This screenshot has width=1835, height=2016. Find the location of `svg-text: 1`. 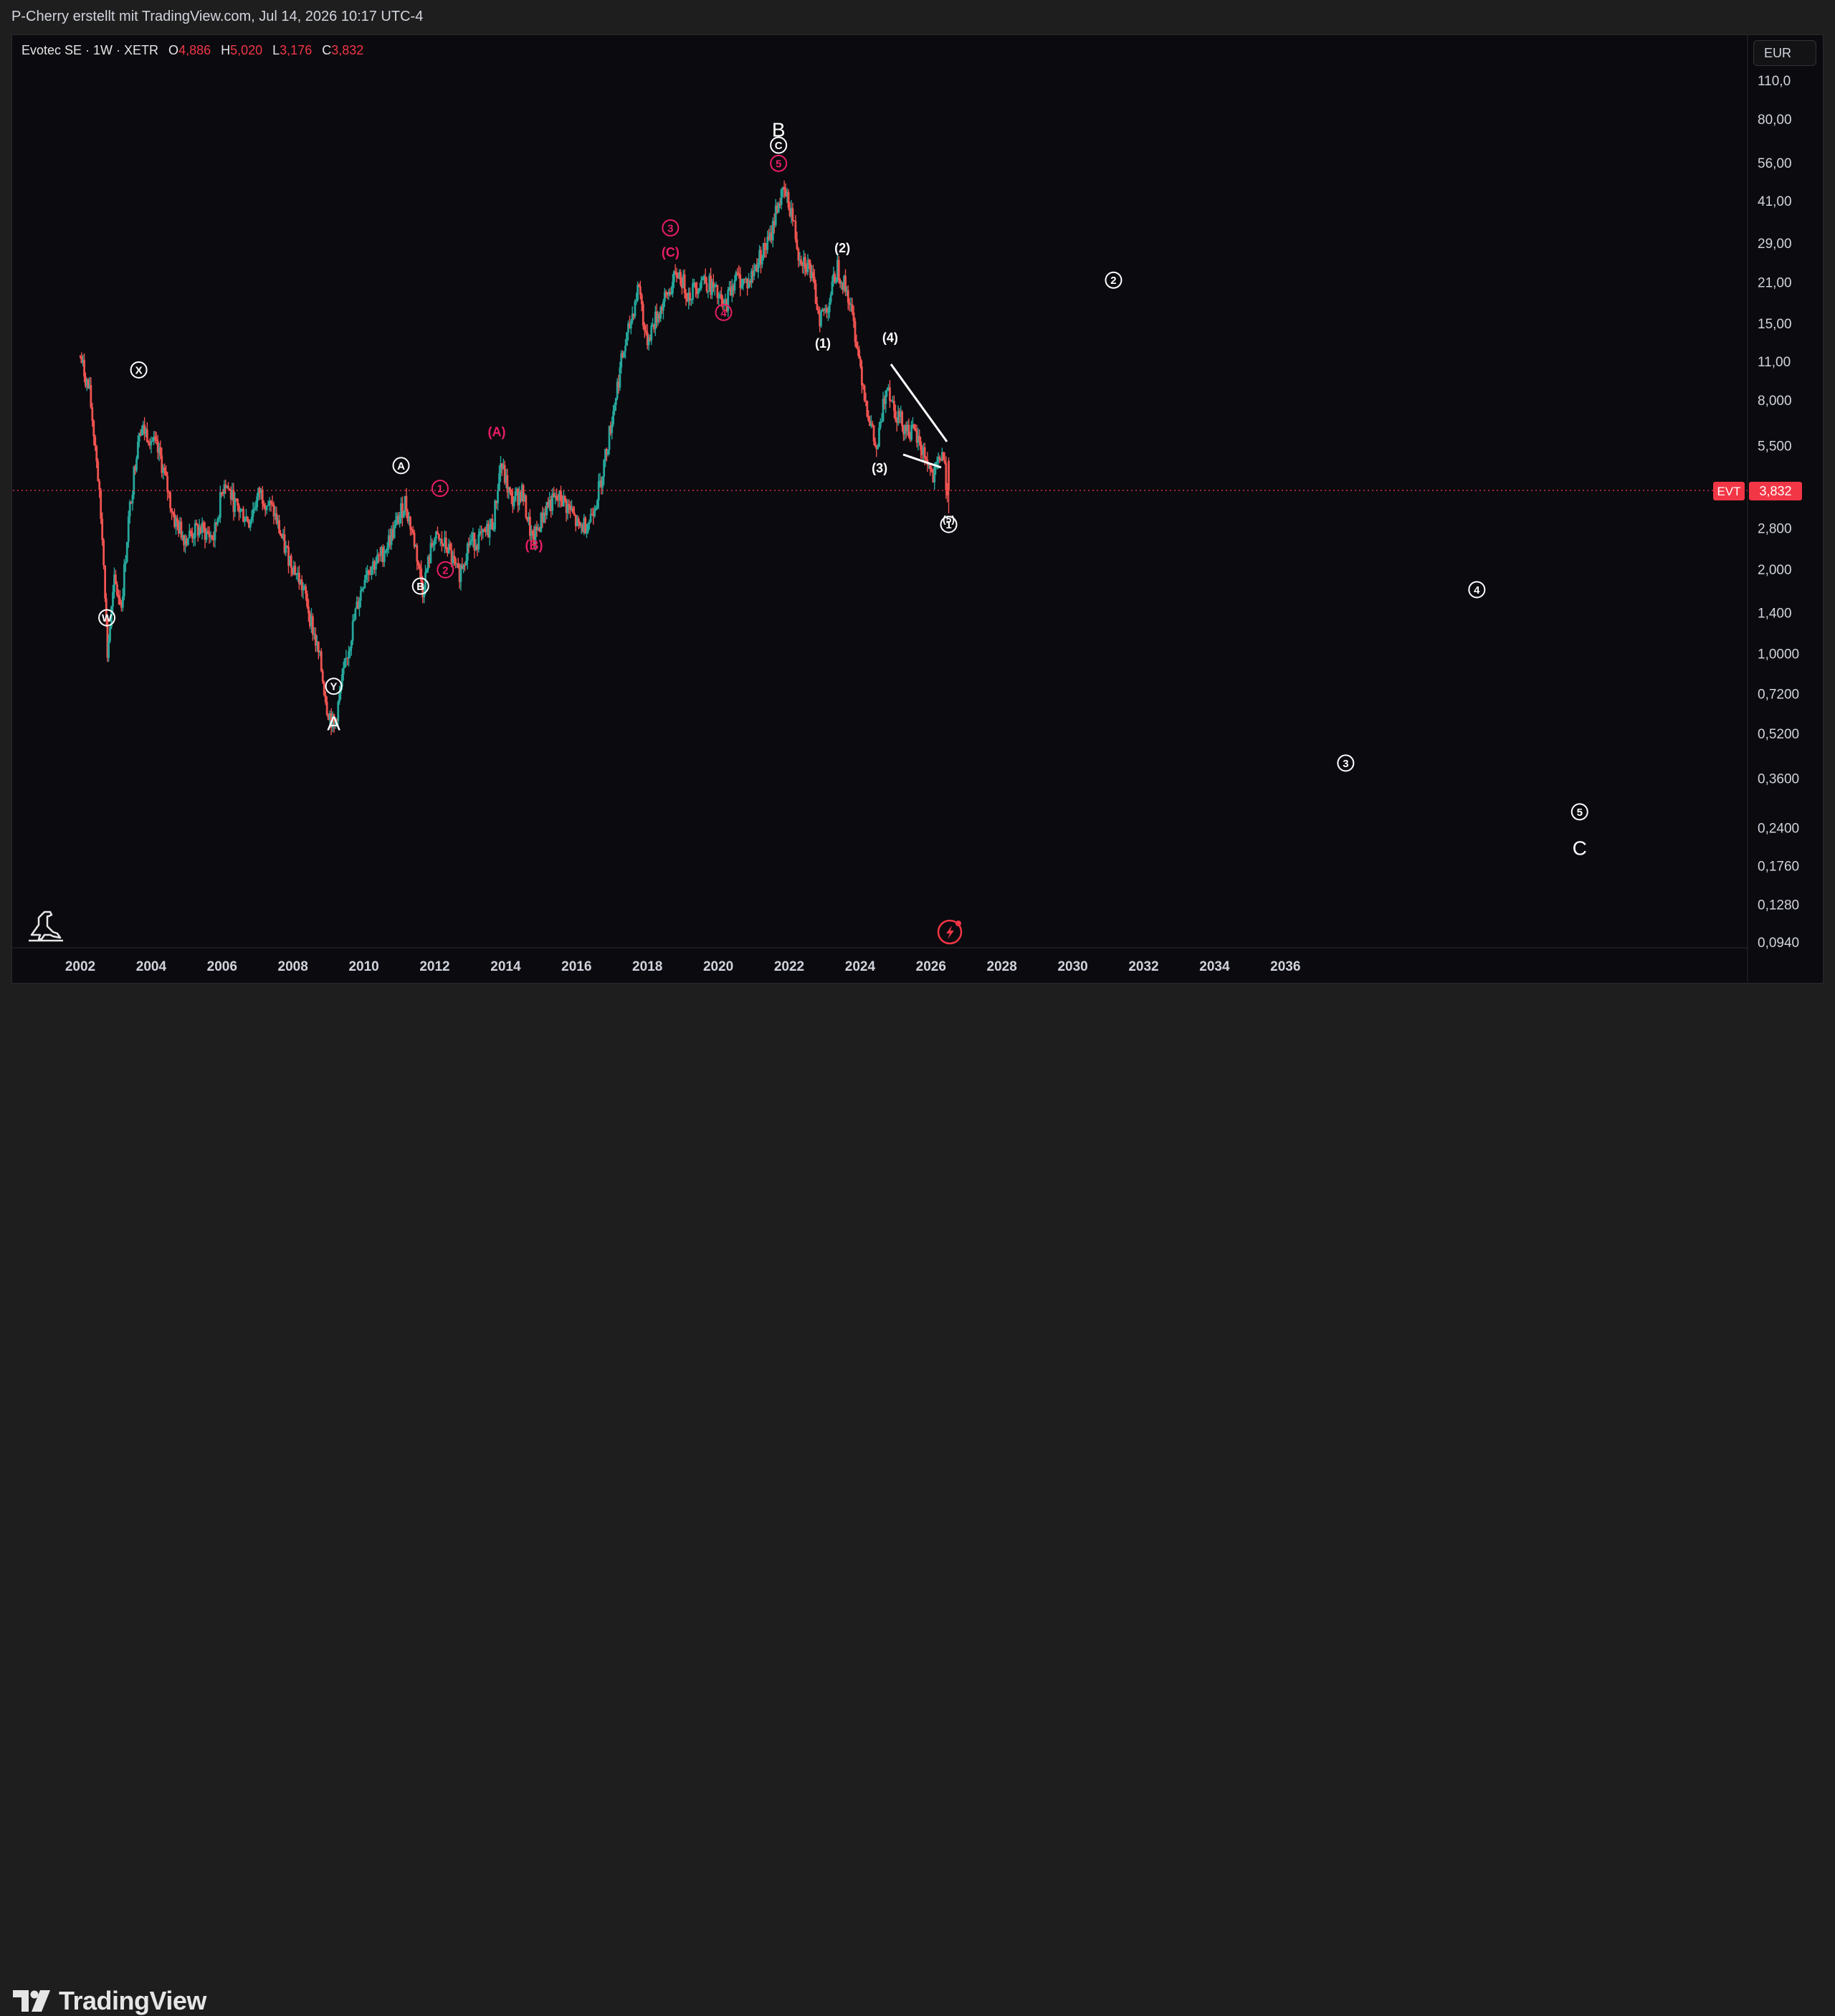

svg-text: 1 is located at coordinates (948, 525).